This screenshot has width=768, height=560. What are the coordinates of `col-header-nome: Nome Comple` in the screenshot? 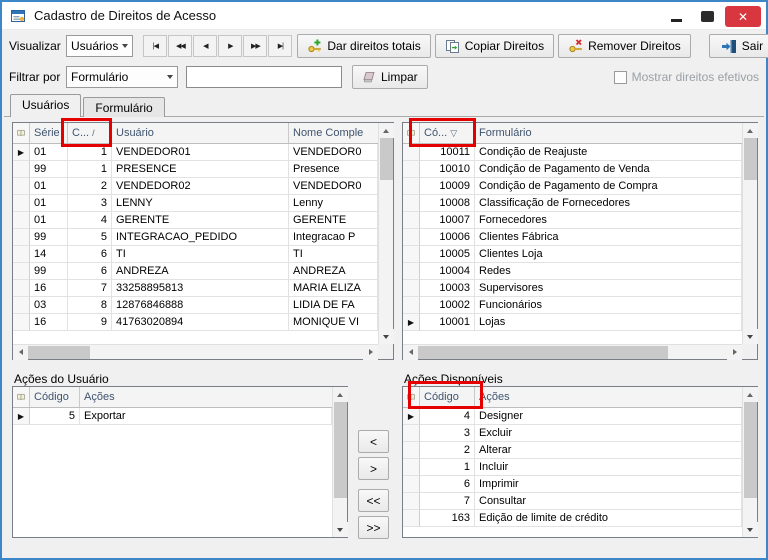 It's located at (333, 133).